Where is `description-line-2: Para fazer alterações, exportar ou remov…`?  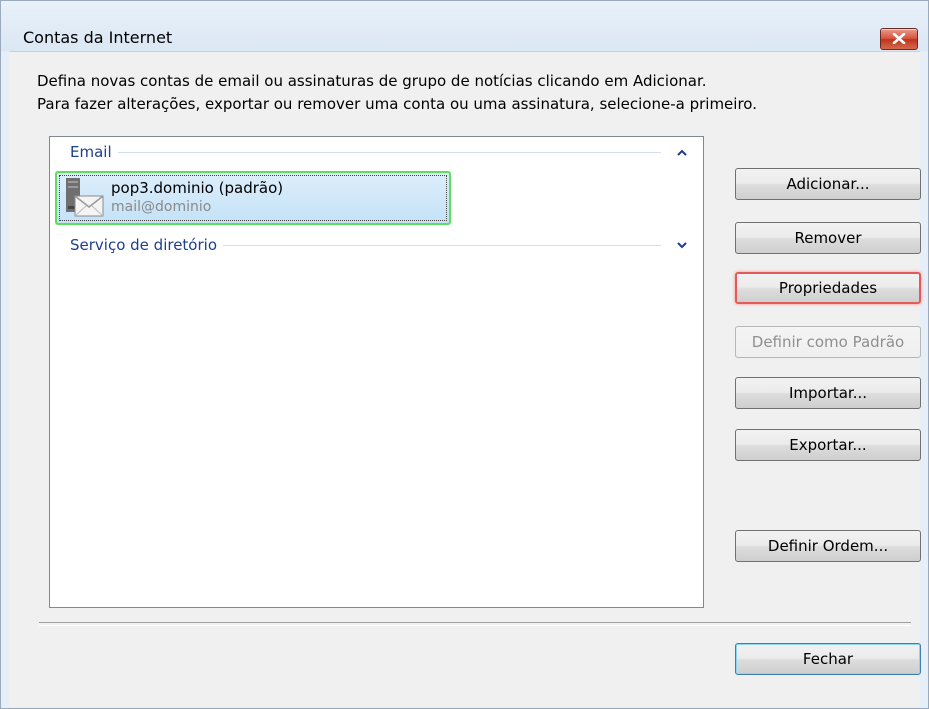
description-line-2: Para fazer alterações, exportar ou remov… is located at coordinates (397, 104).